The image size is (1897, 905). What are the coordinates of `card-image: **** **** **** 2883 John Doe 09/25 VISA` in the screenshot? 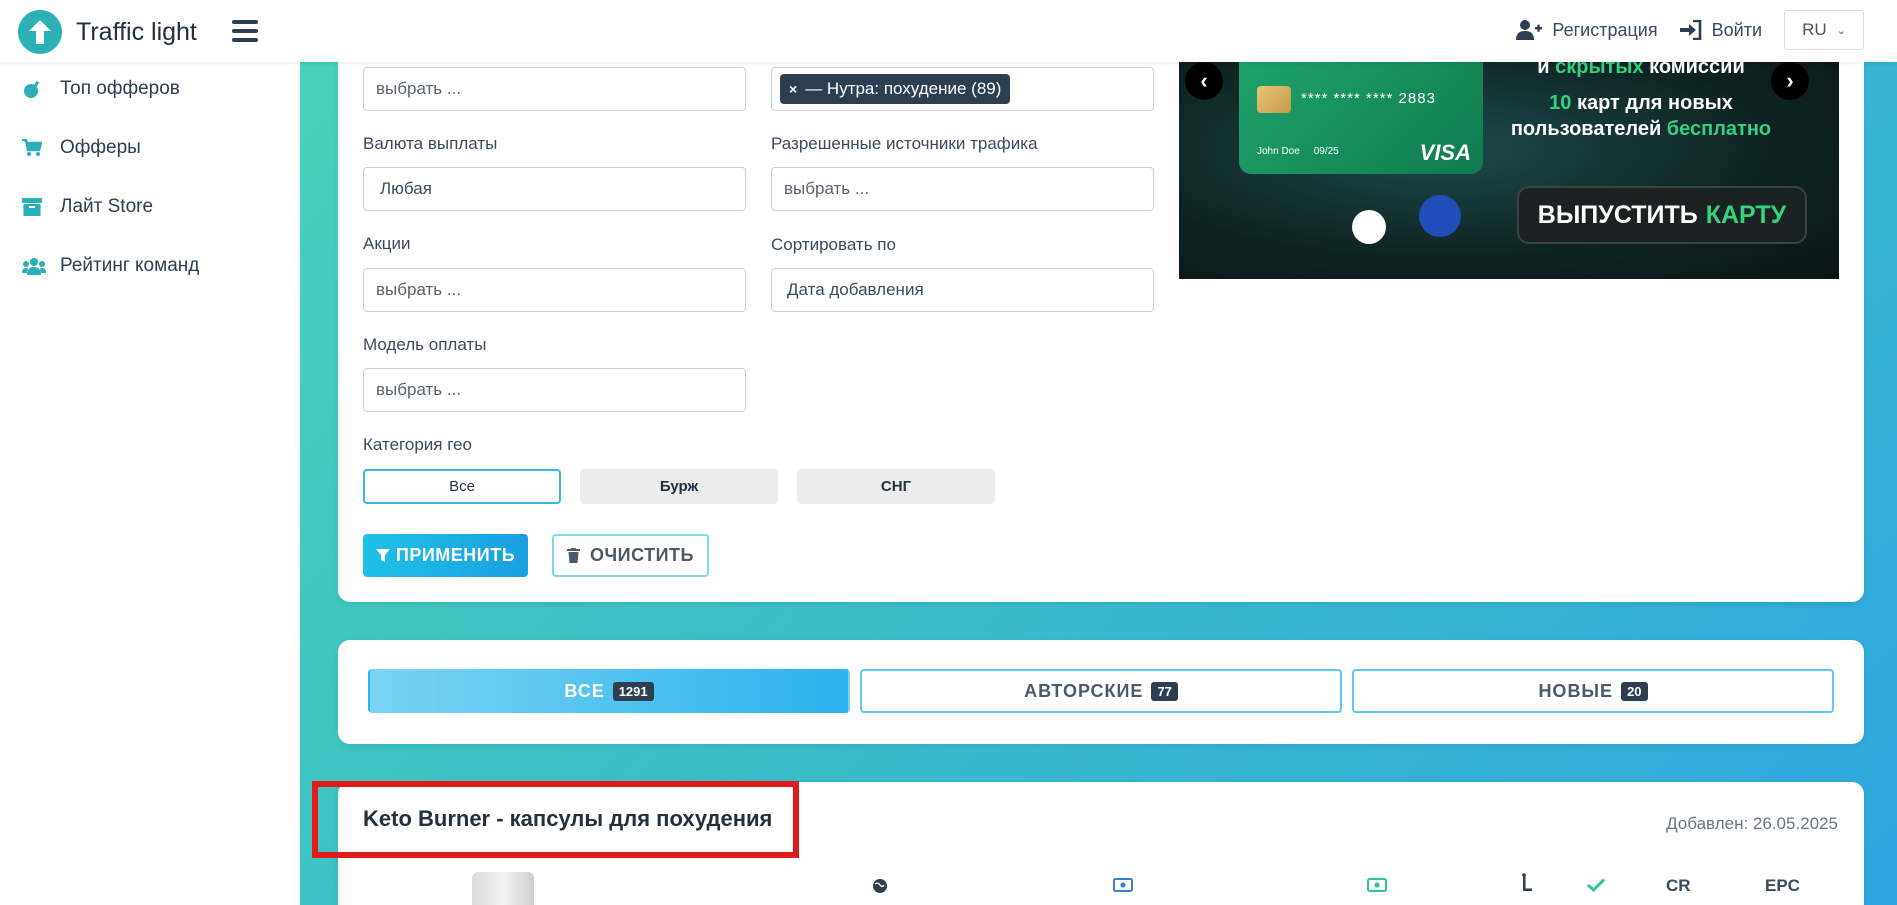 It's located at (1361, 118).